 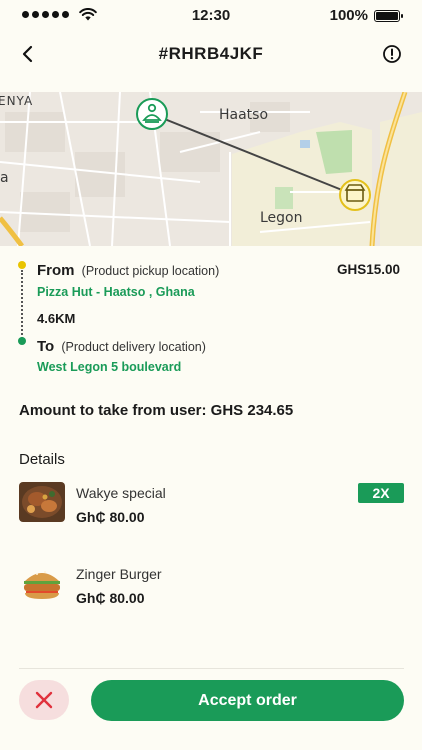 I want to click on status-bar: 12:30 100%, so click(x=211, y=15).